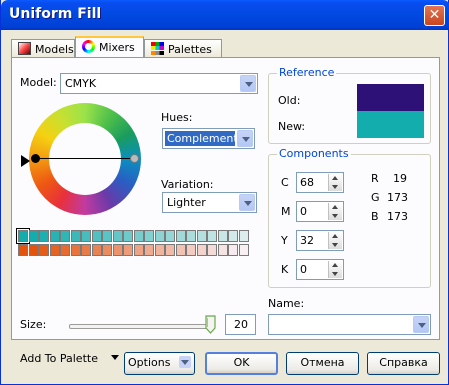  I want to click on hues-label: Hues:, so click(177, 117).